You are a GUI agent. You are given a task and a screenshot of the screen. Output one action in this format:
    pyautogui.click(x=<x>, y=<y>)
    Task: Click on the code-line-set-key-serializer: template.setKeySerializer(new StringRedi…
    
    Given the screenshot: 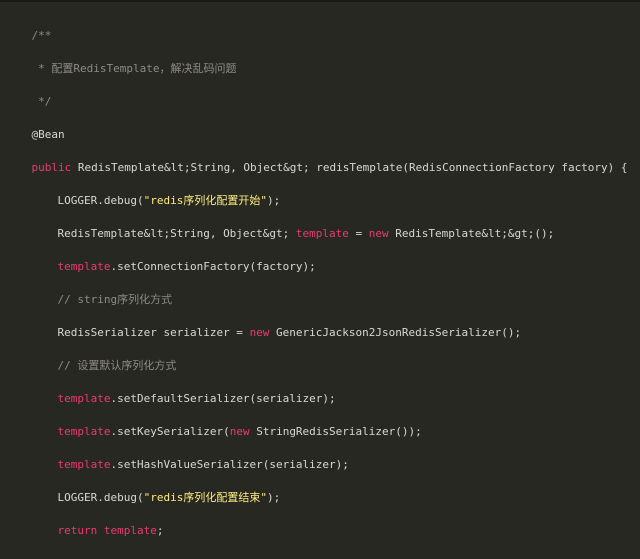 What is the action you would take?
    pyautogui.click(x=213, y=421)
    